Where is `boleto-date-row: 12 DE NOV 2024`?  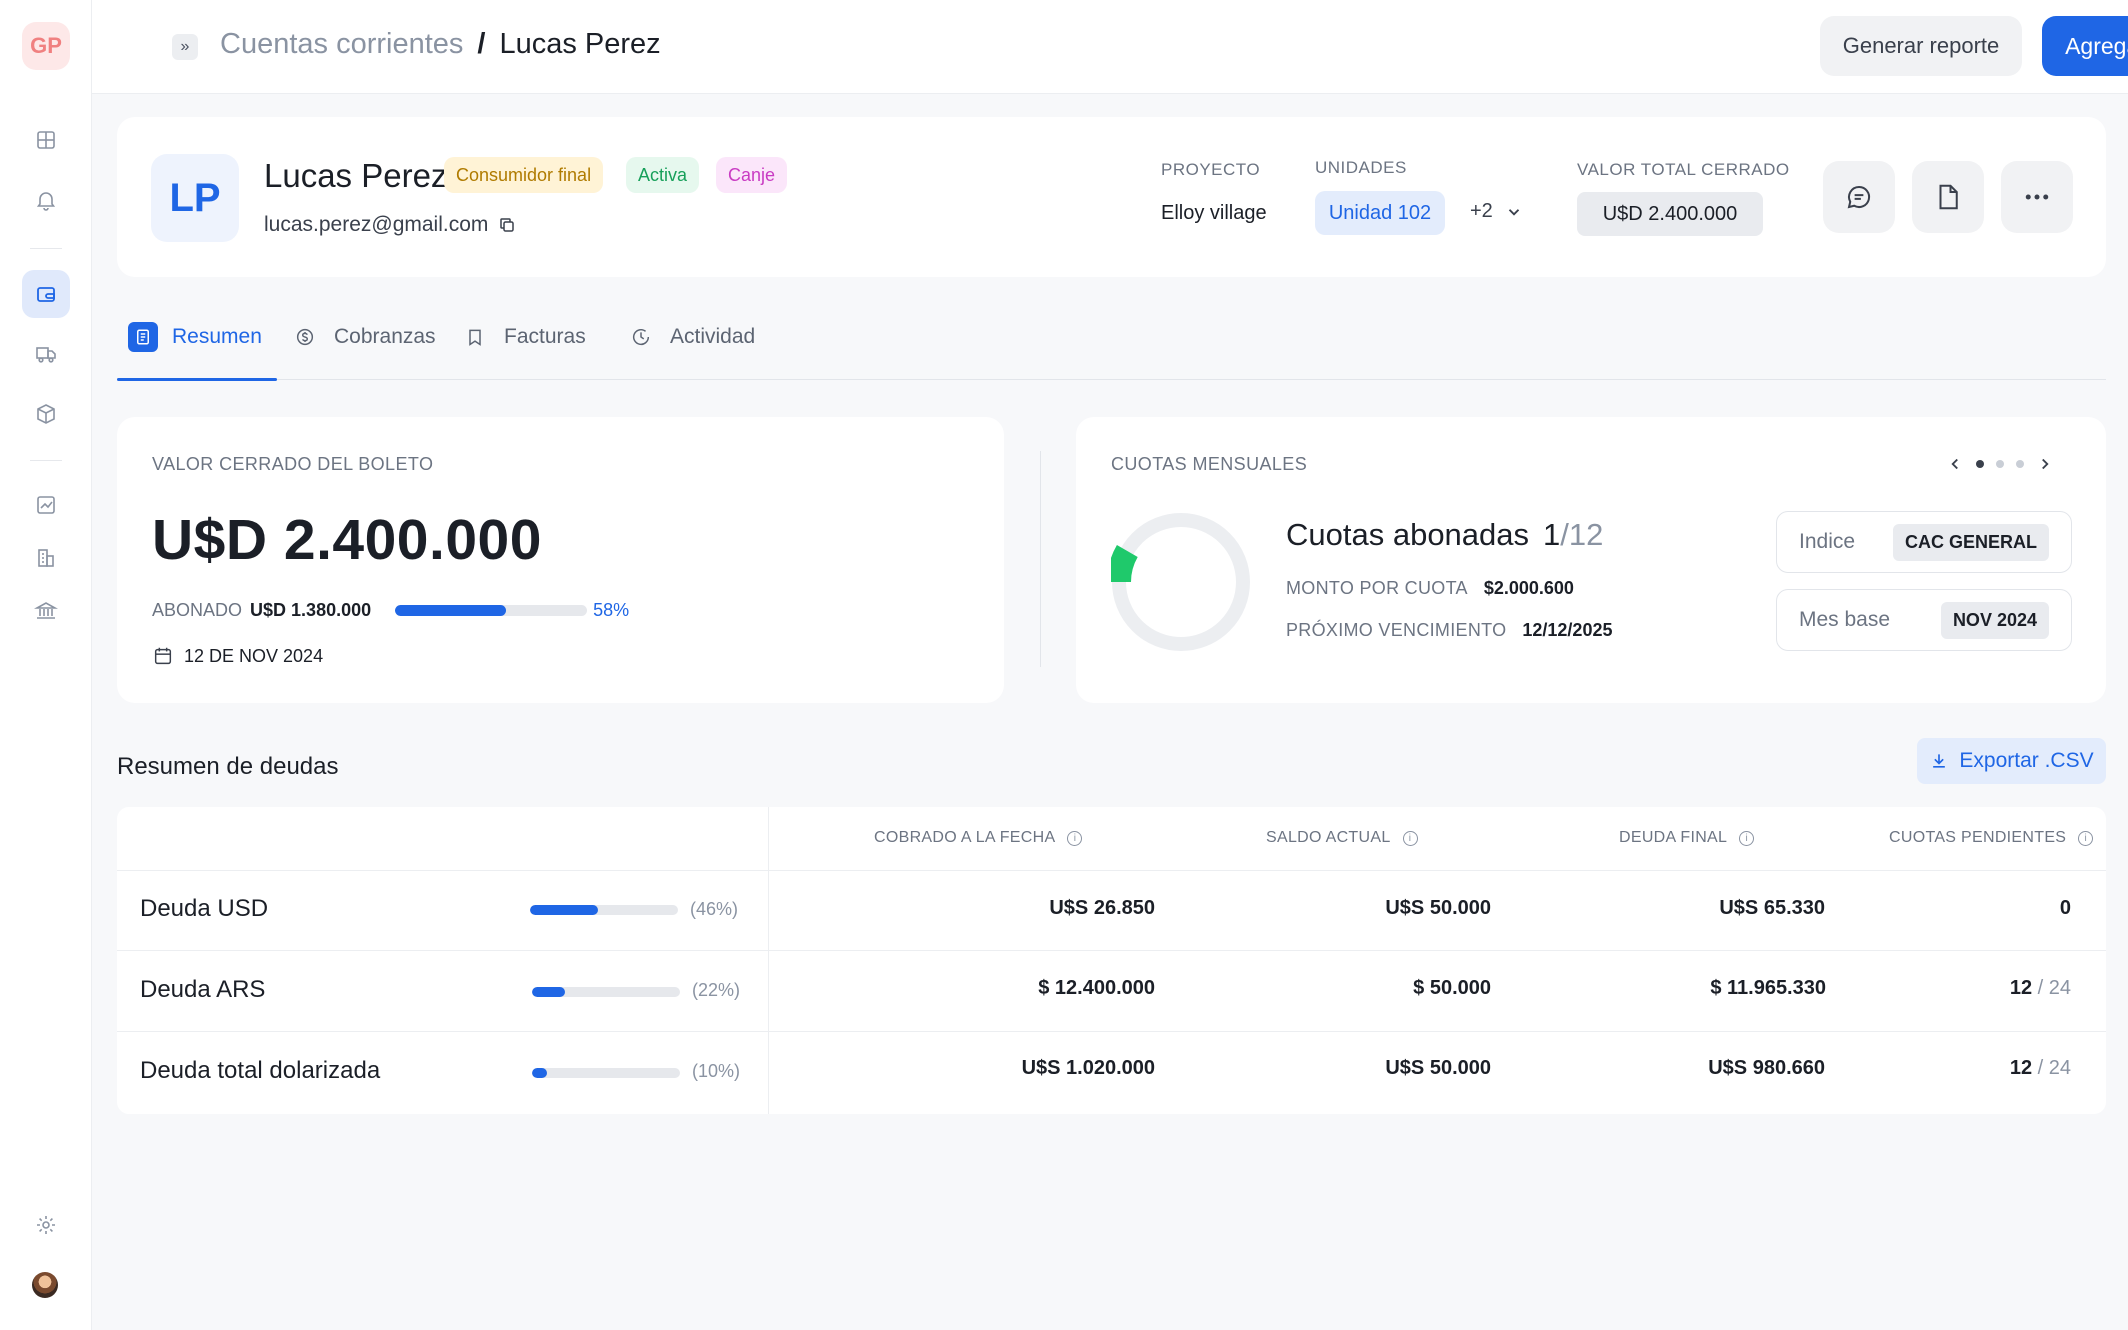
boleto-date-row: 12 DE NOV 2024 is located at coordinates (237, 656).